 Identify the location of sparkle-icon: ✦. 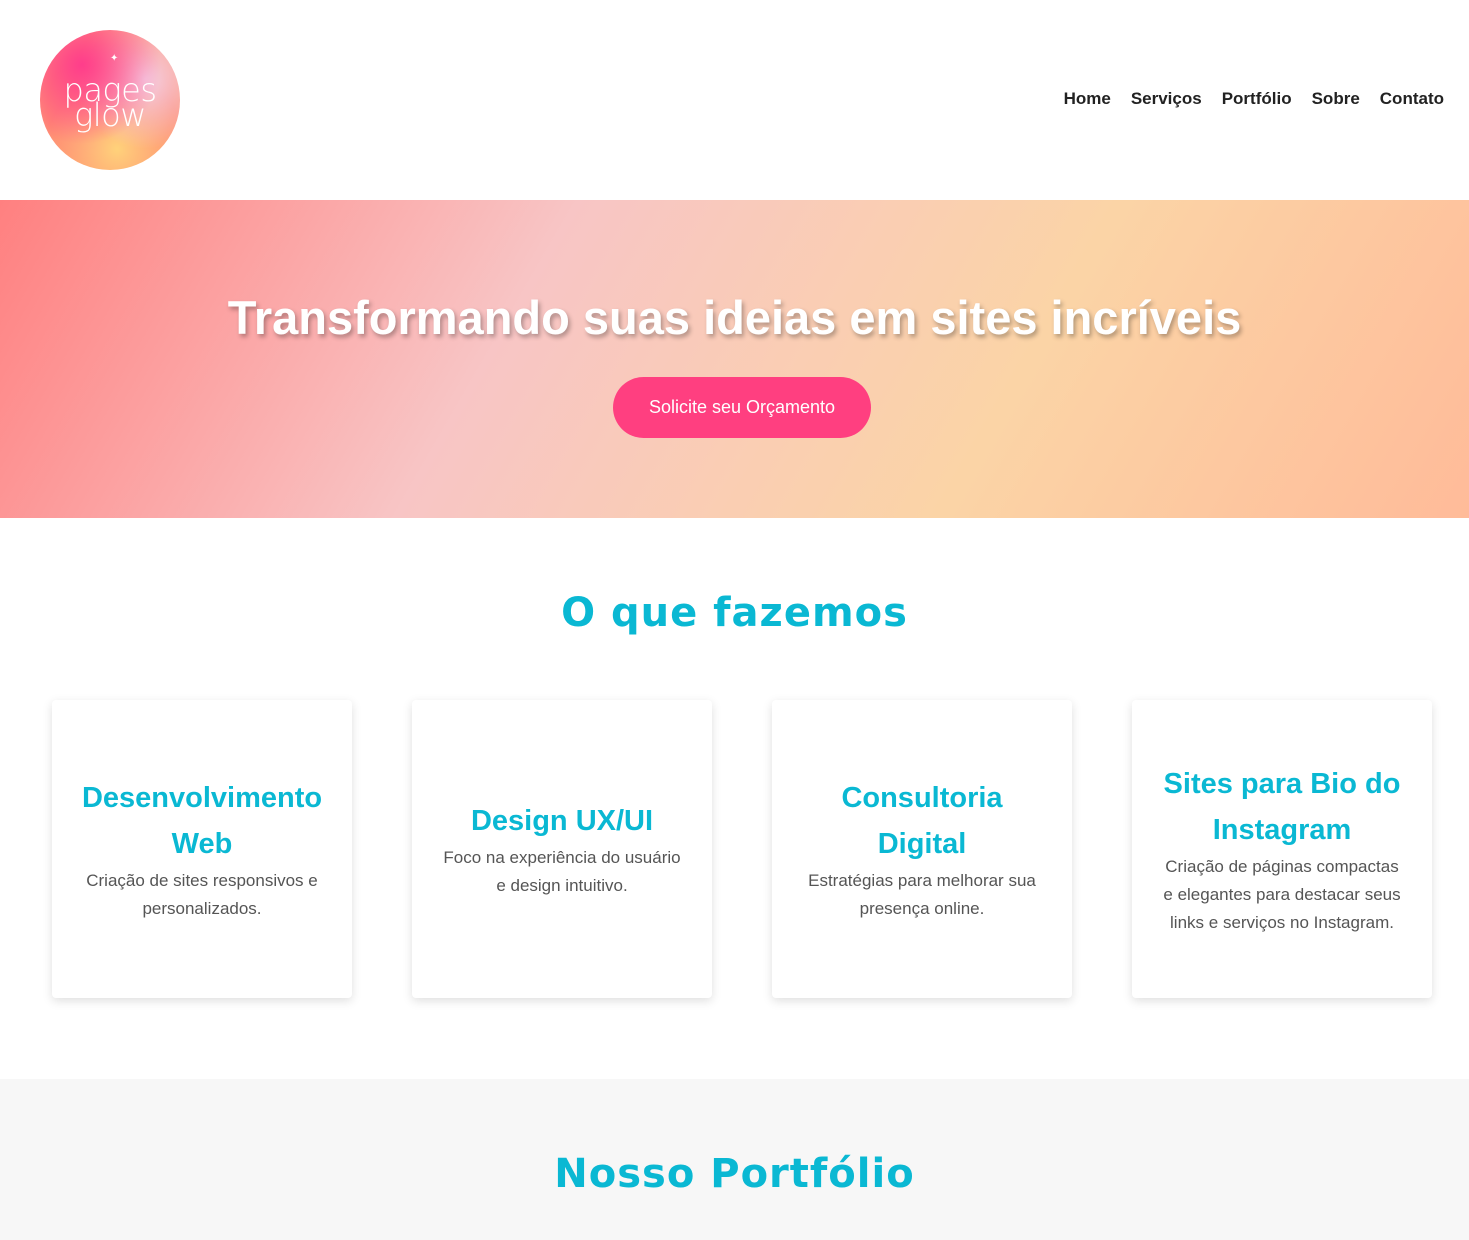
(114, 58).